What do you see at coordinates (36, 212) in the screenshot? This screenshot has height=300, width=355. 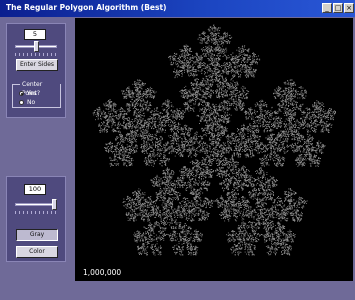 I see `brightness-slider-ticks` at bounding box center [36, 212].